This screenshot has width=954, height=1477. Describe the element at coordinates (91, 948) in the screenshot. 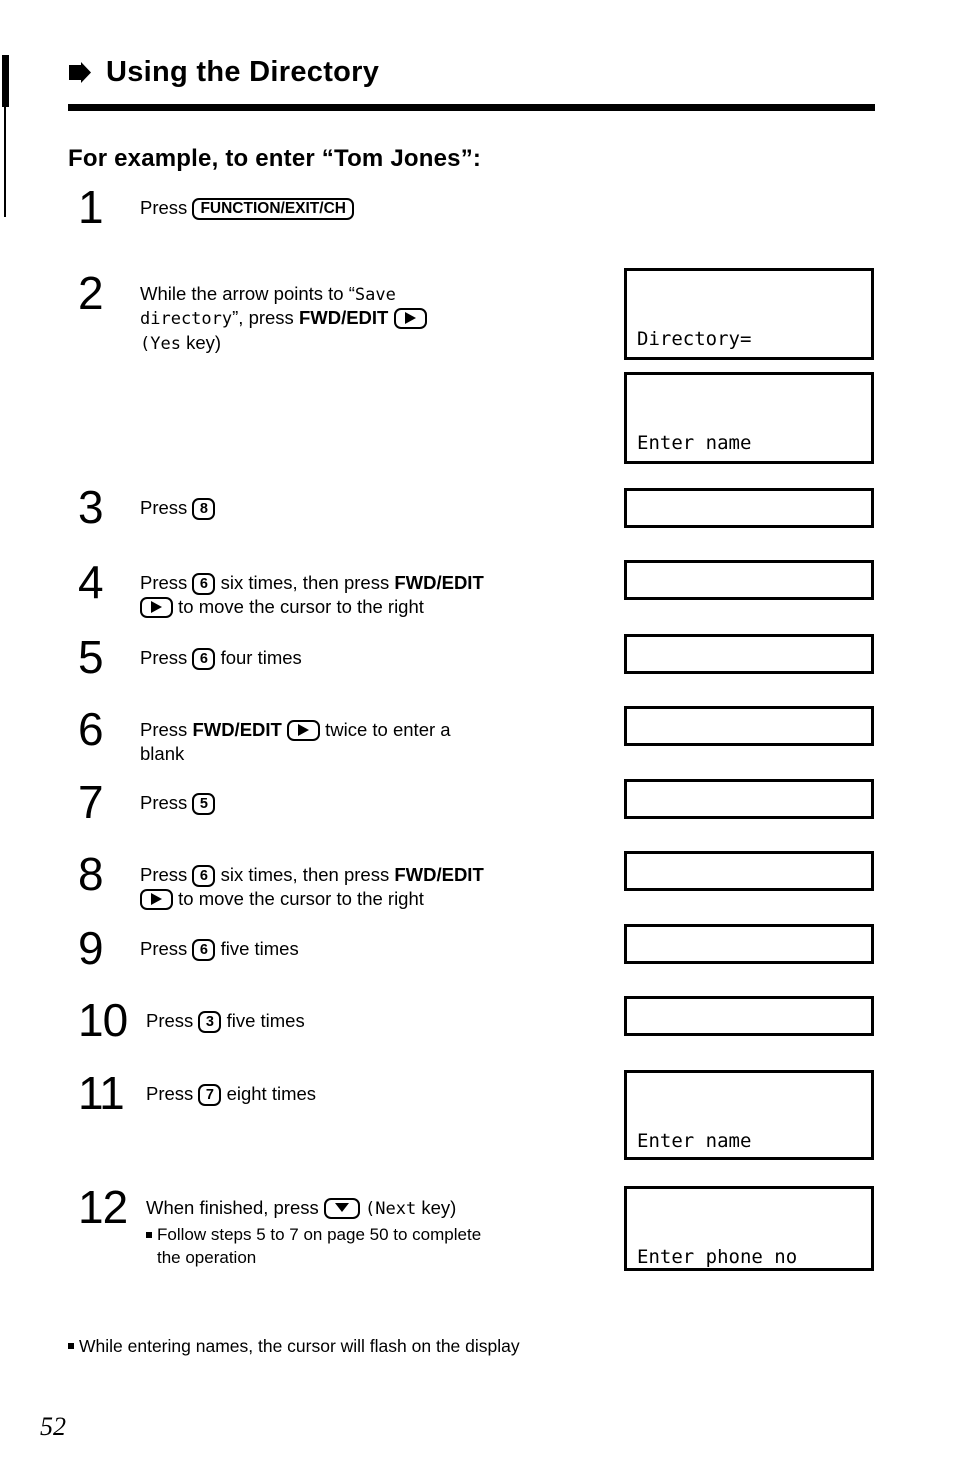

I see `step-number: 9` at that location.